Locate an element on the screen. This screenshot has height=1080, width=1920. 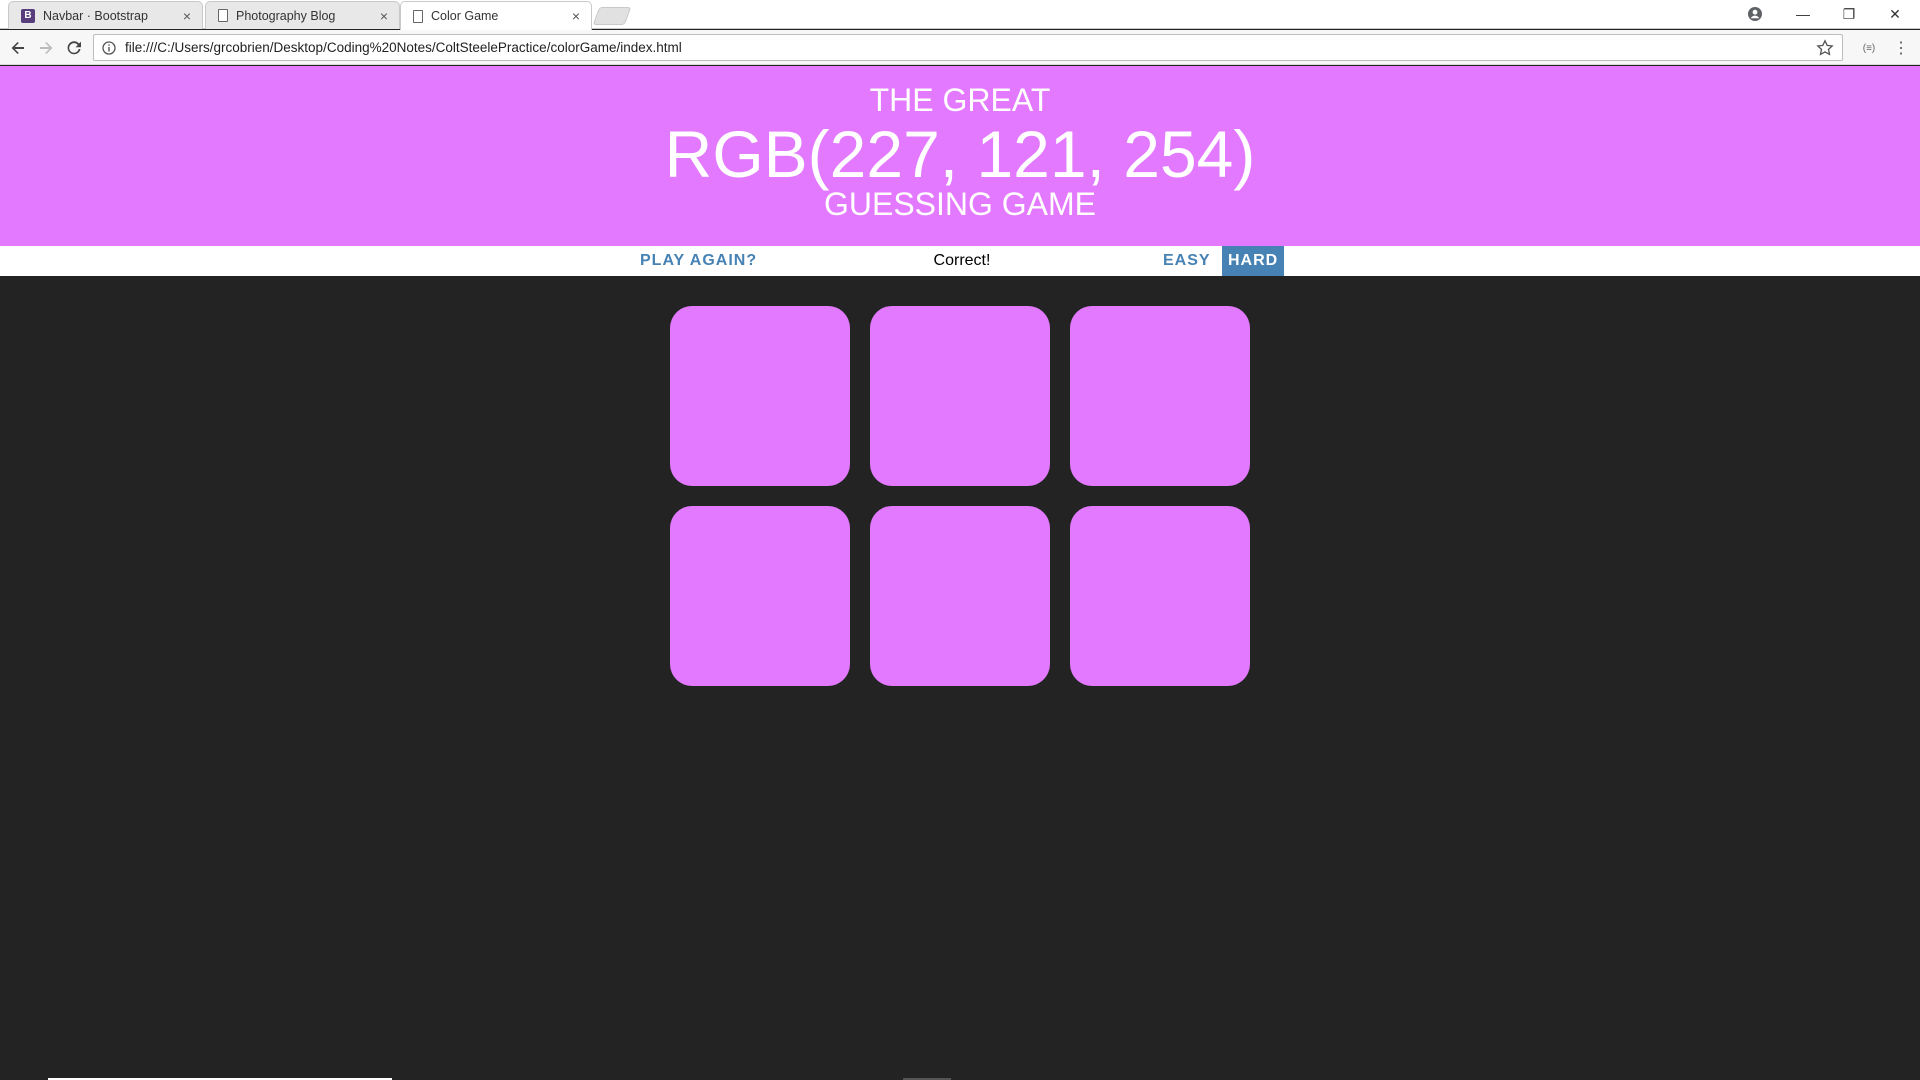
new-tab-button is located at coordinates (612, 16).